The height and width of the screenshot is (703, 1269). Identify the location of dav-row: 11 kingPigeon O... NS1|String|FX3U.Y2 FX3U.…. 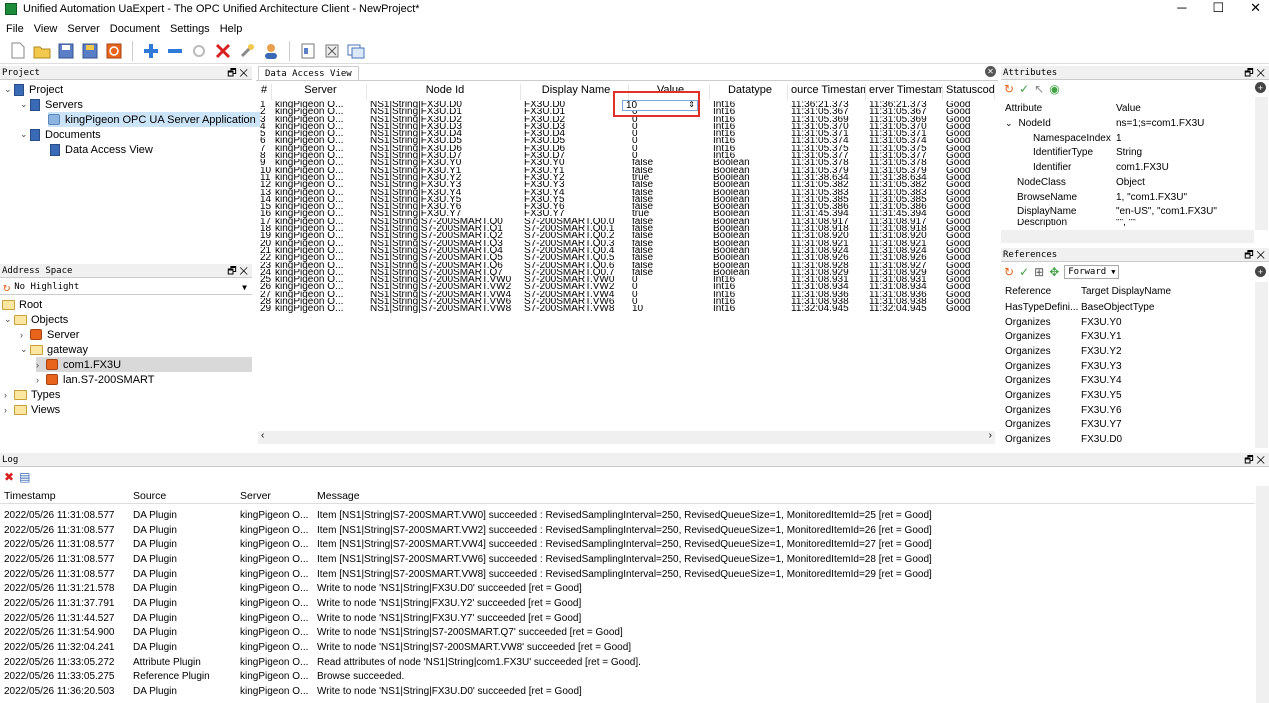
(626, 177).